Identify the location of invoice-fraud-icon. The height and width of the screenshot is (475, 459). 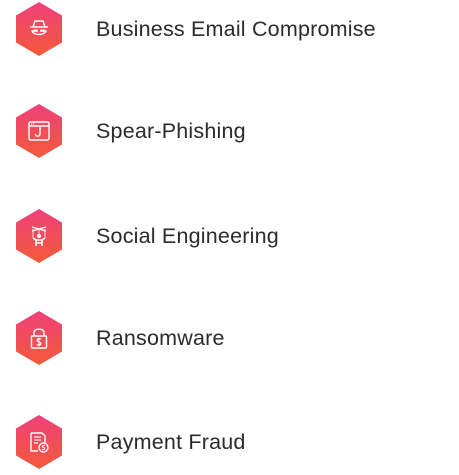
(39, 442).